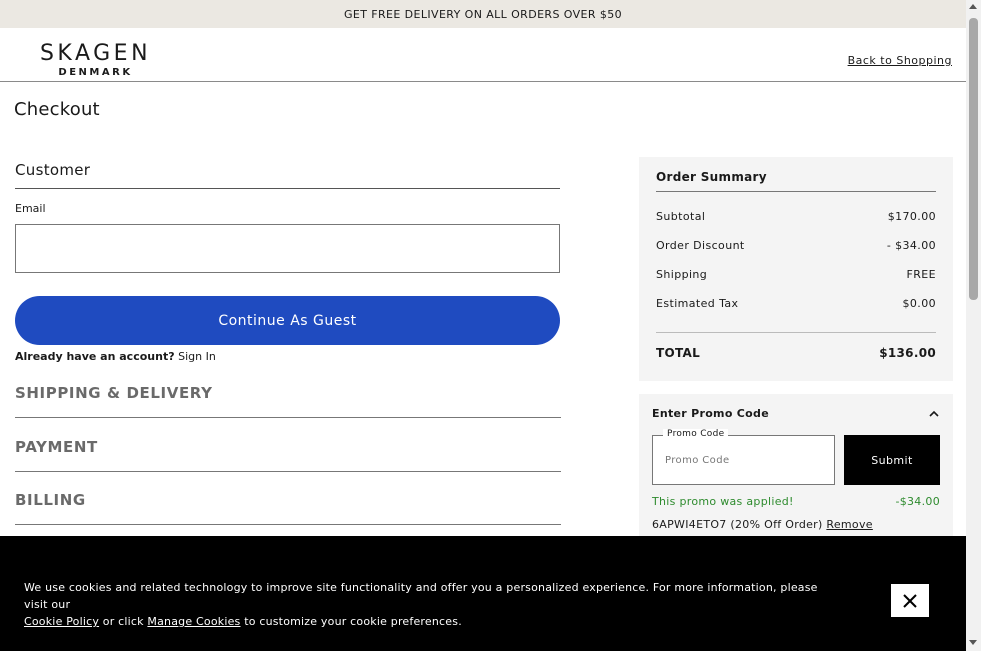 This screenshot has width=981, height=651. Describe the element at coordinates (697, 303) in the screenshot. I see `summary-row-label: Estimated Tax` at that location.